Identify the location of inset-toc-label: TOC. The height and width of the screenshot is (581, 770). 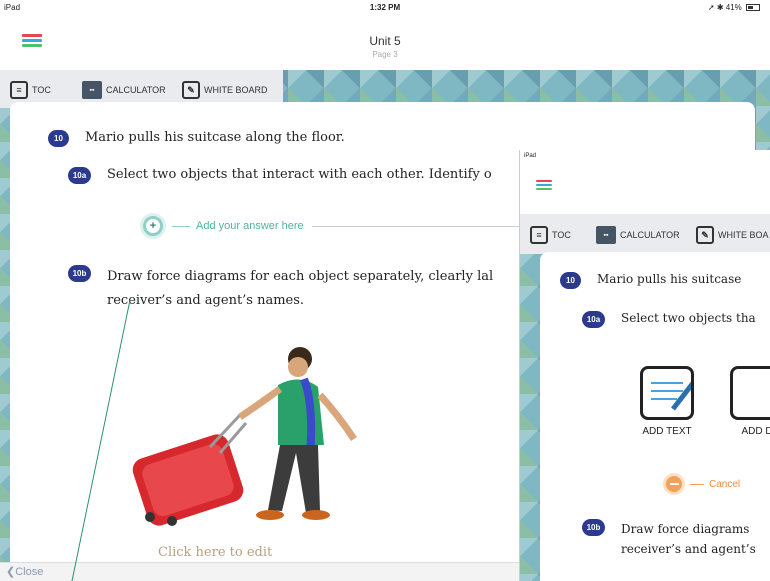
(561, 235).